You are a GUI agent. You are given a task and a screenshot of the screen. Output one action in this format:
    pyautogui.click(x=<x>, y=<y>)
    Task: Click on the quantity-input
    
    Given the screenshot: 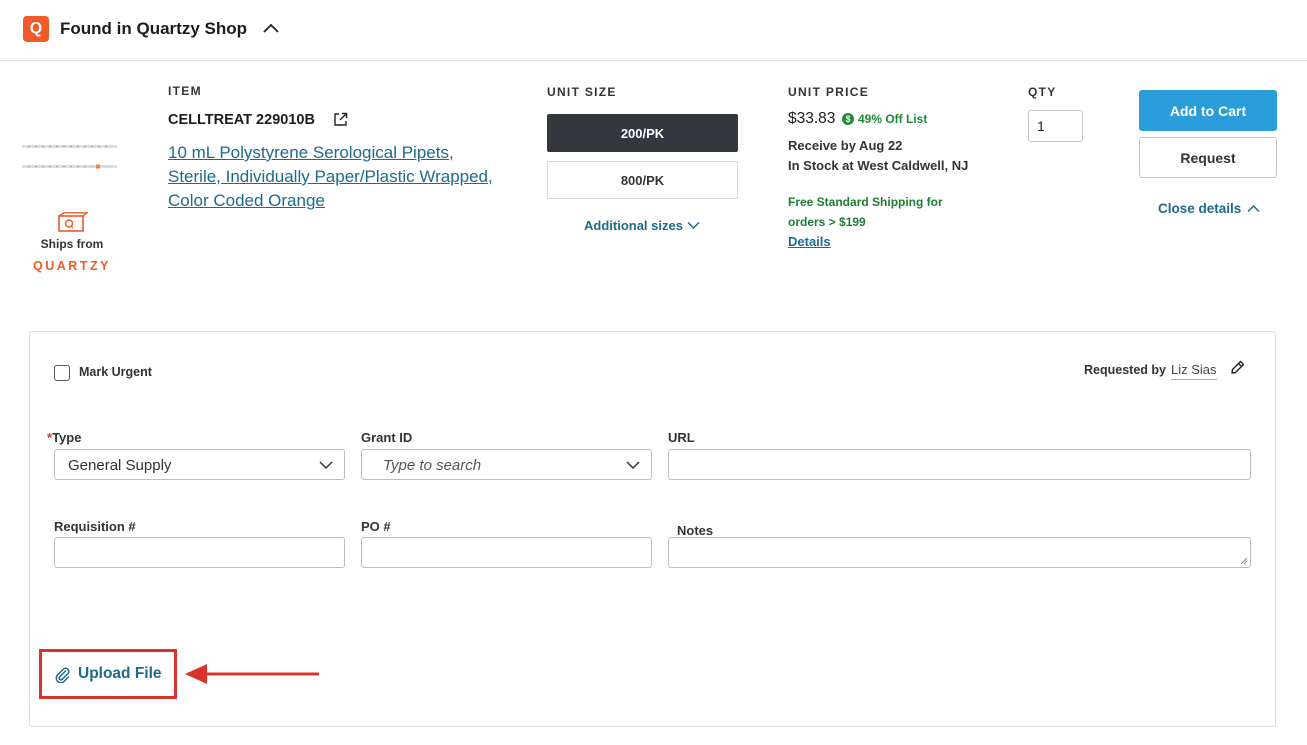 What is the action you would take?
    pyautogui.click(x=1055, y=126)
    